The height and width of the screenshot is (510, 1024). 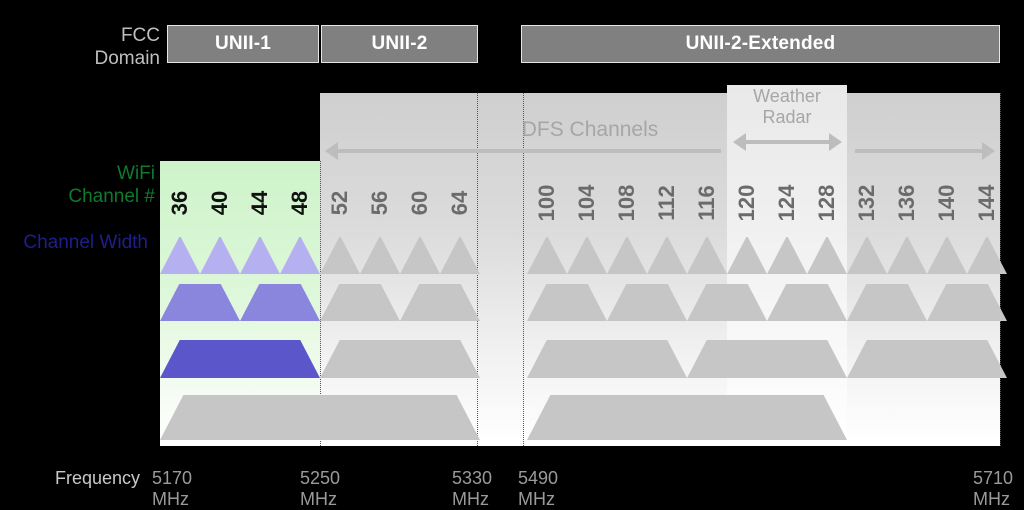 What do you see at coordinates (538, 488) in the screenshot?
I see `frequency-tick-5490: 5490 MHz` at bounding box center [538, 488].